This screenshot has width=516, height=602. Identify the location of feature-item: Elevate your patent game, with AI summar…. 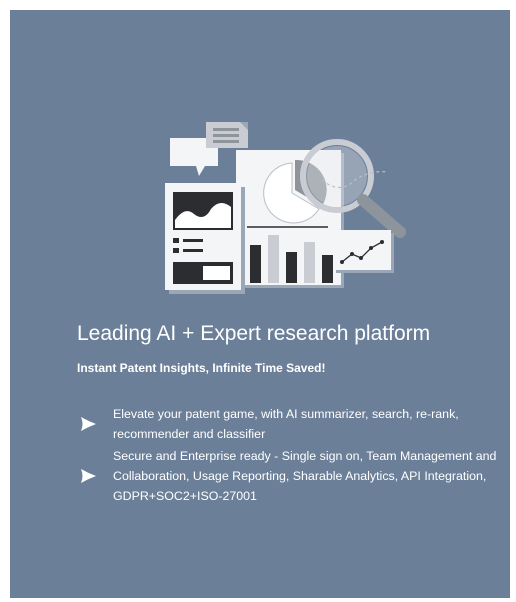
(287, 424).